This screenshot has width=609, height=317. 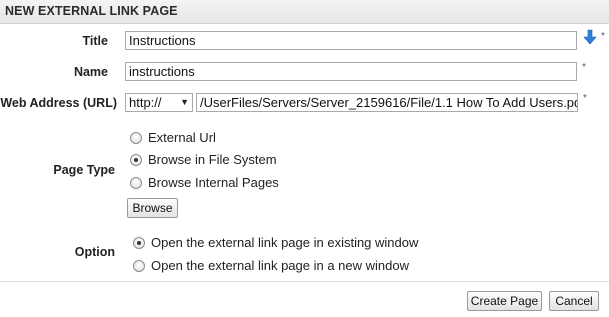 What do you see at coordinates (94, 252) in the screenshot?
I see `option-label: Option` at bounding box center [94, 252].